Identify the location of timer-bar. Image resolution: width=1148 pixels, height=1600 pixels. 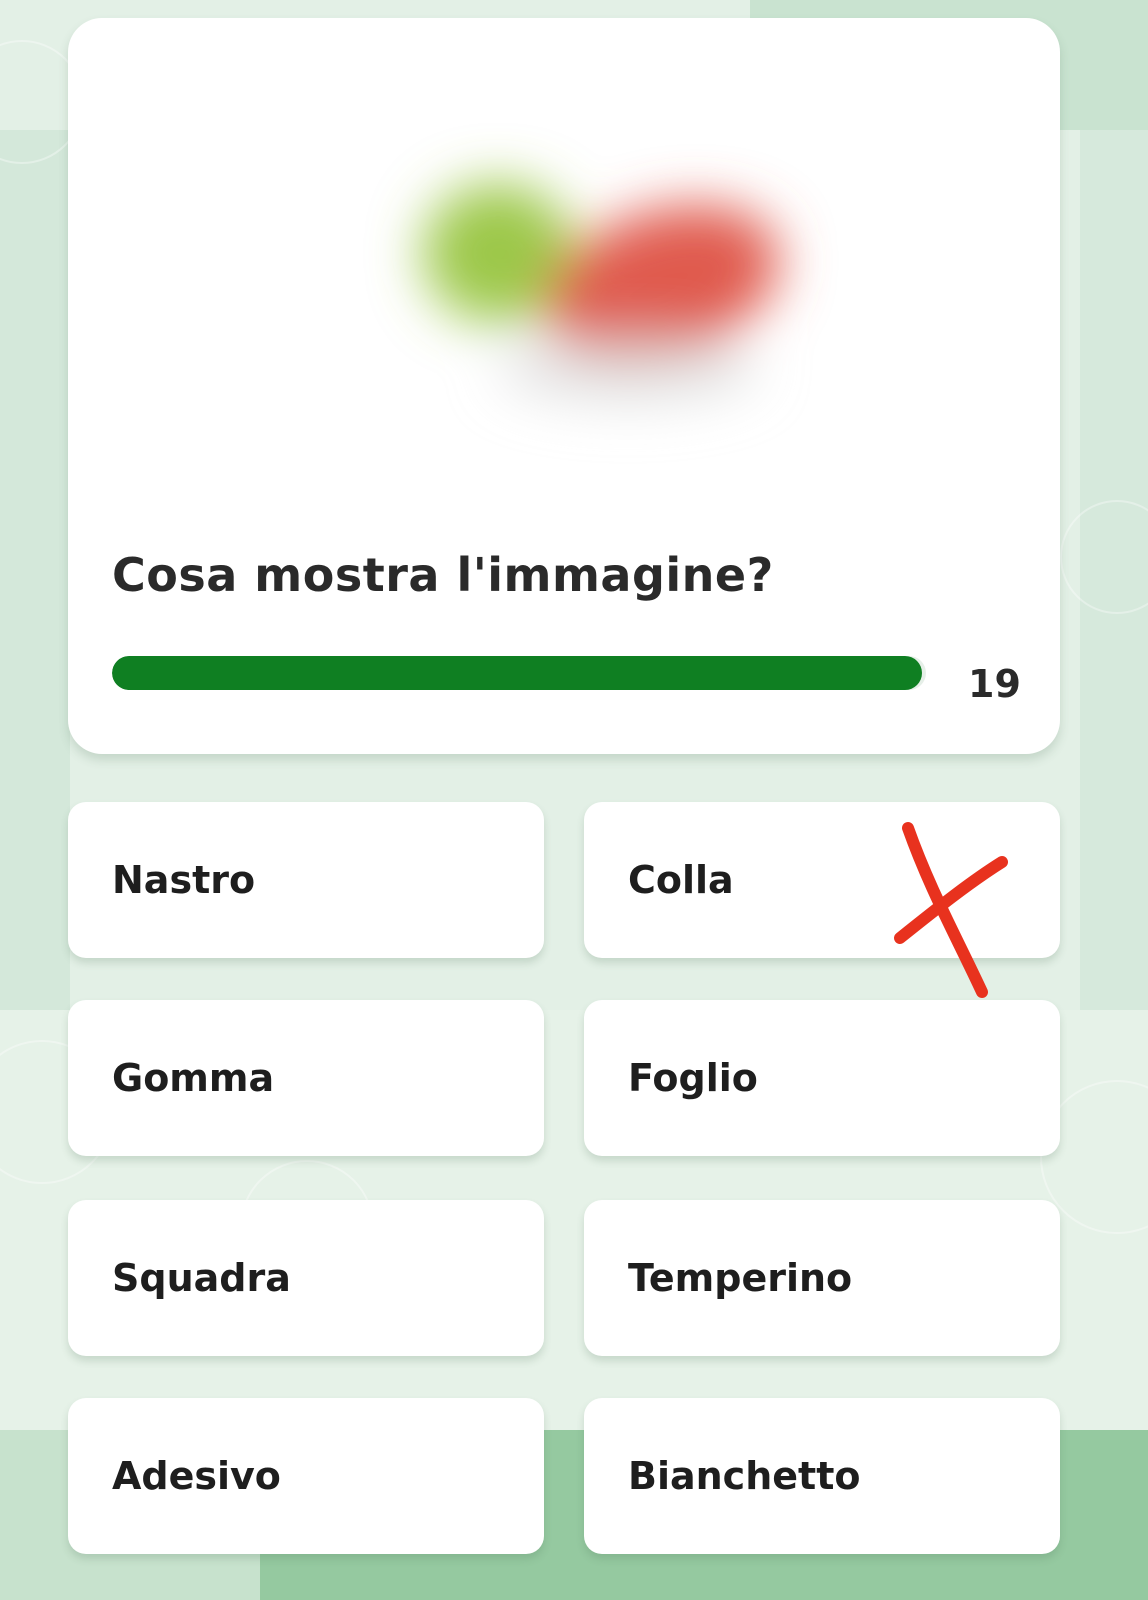
(519, 673).